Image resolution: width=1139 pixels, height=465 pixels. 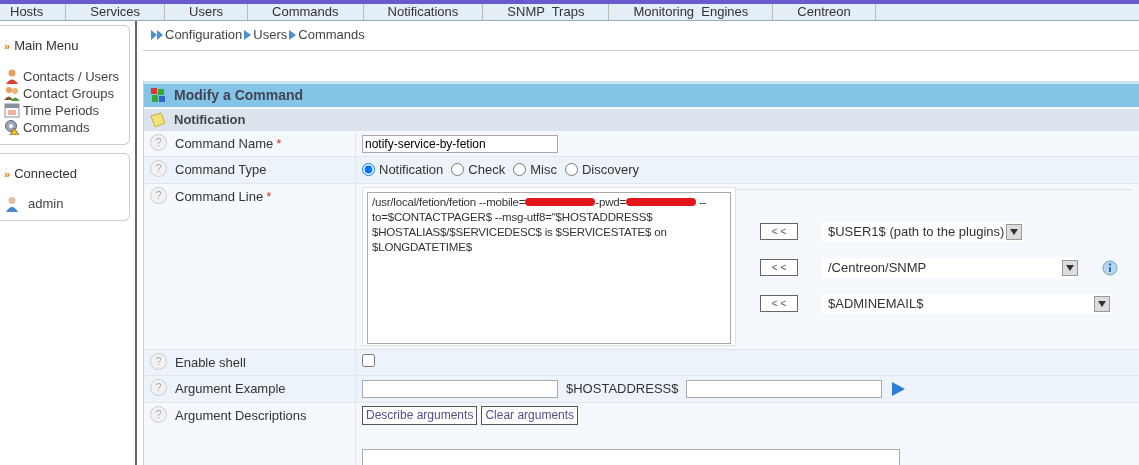 What do you see at coordinates (230, 389) in the screenshot?
I see `field-label: Argument Example` at bounding box center [230, 389].